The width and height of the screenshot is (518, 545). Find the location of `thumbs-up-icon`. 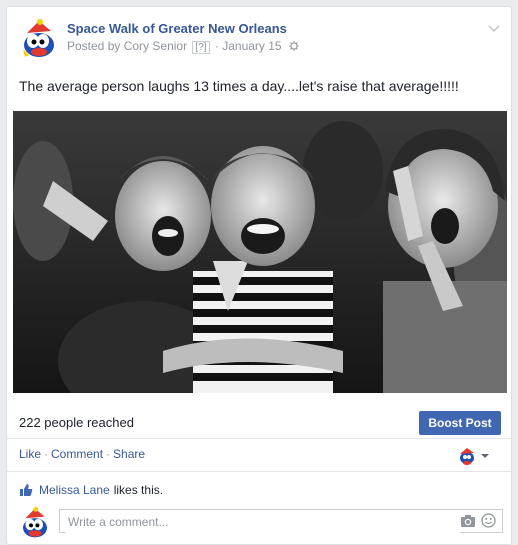

thumbs-up-icon is located at coordinates (26, 490).